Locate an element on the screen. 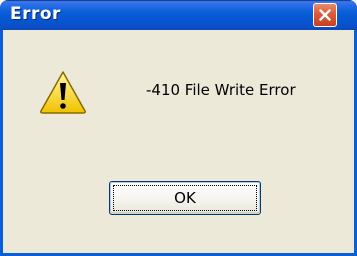 This screenshot has height=256, width=357. close-button is located at coordinates (325, 15).